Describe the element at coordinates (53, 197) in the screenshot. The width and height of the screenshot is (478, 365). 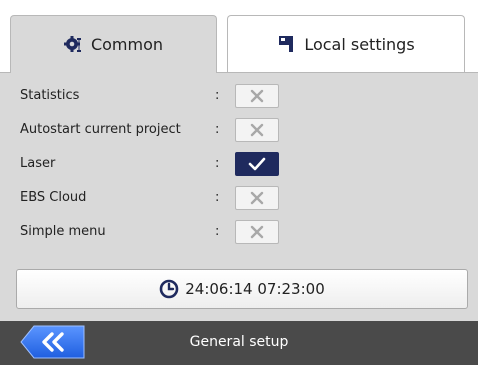
I see `setting-label: EBS Cloud` at that location.